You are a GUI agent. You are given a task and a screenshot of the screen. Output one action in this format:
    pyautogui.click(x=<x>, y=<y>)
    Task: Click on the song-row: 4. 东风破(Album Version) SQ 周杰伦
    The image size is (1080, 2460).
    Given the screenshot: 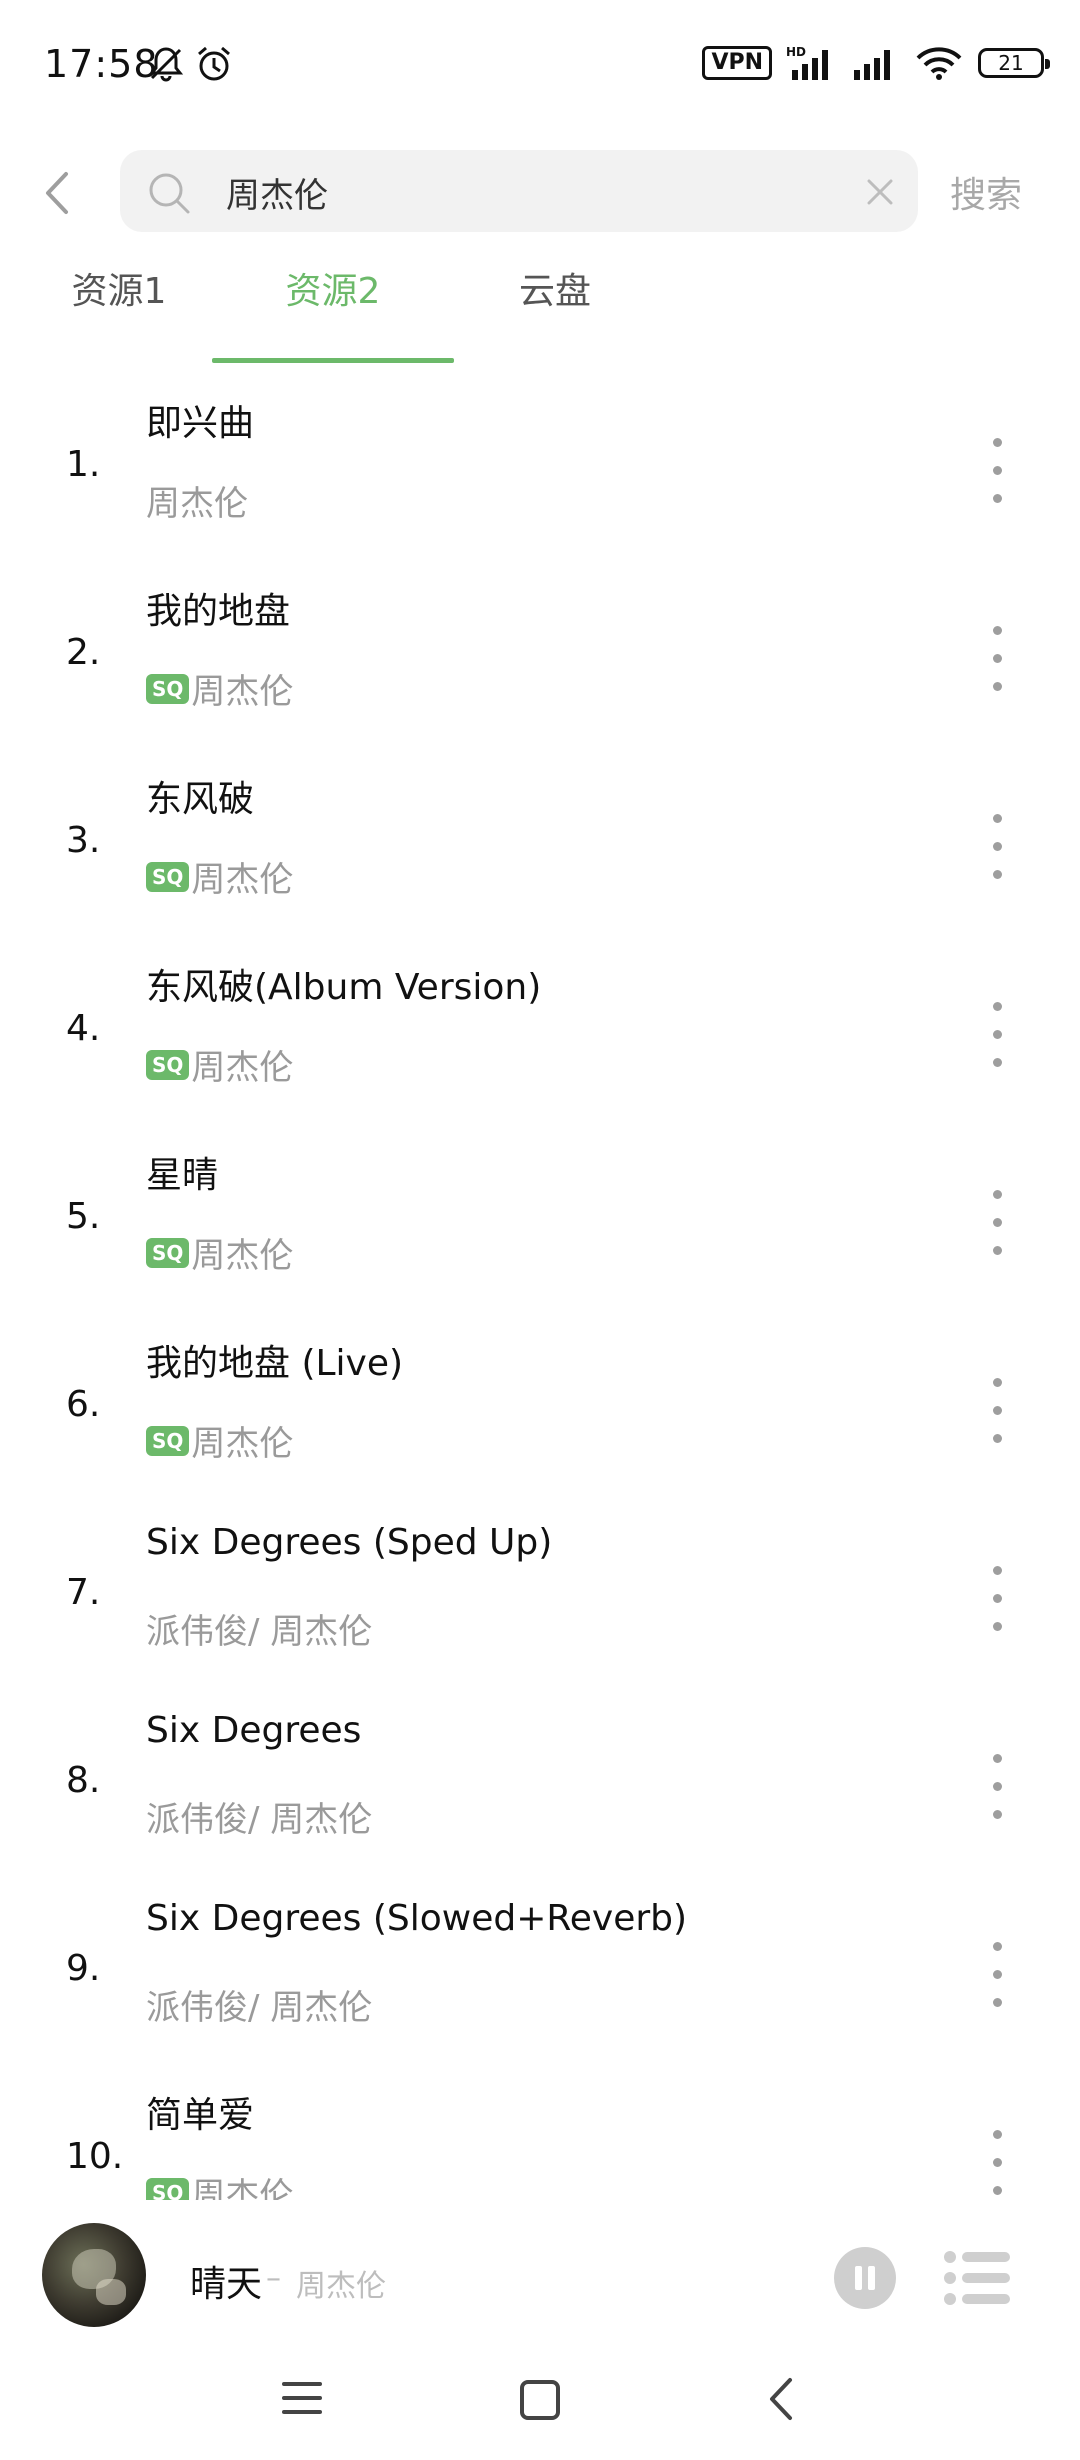 What is the action you would take?
    pyautogui.click(x=540, y=1038)
    